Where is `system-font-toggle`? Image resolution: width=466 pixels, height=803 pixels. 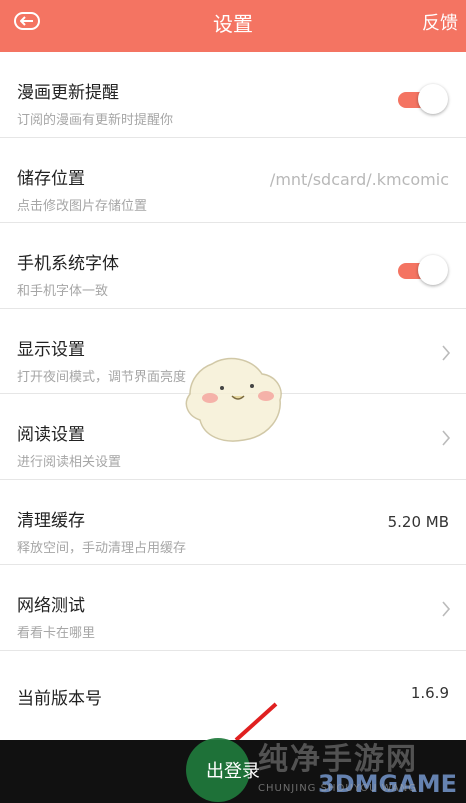
system-font-toggle is located at coordinates (423, 270).